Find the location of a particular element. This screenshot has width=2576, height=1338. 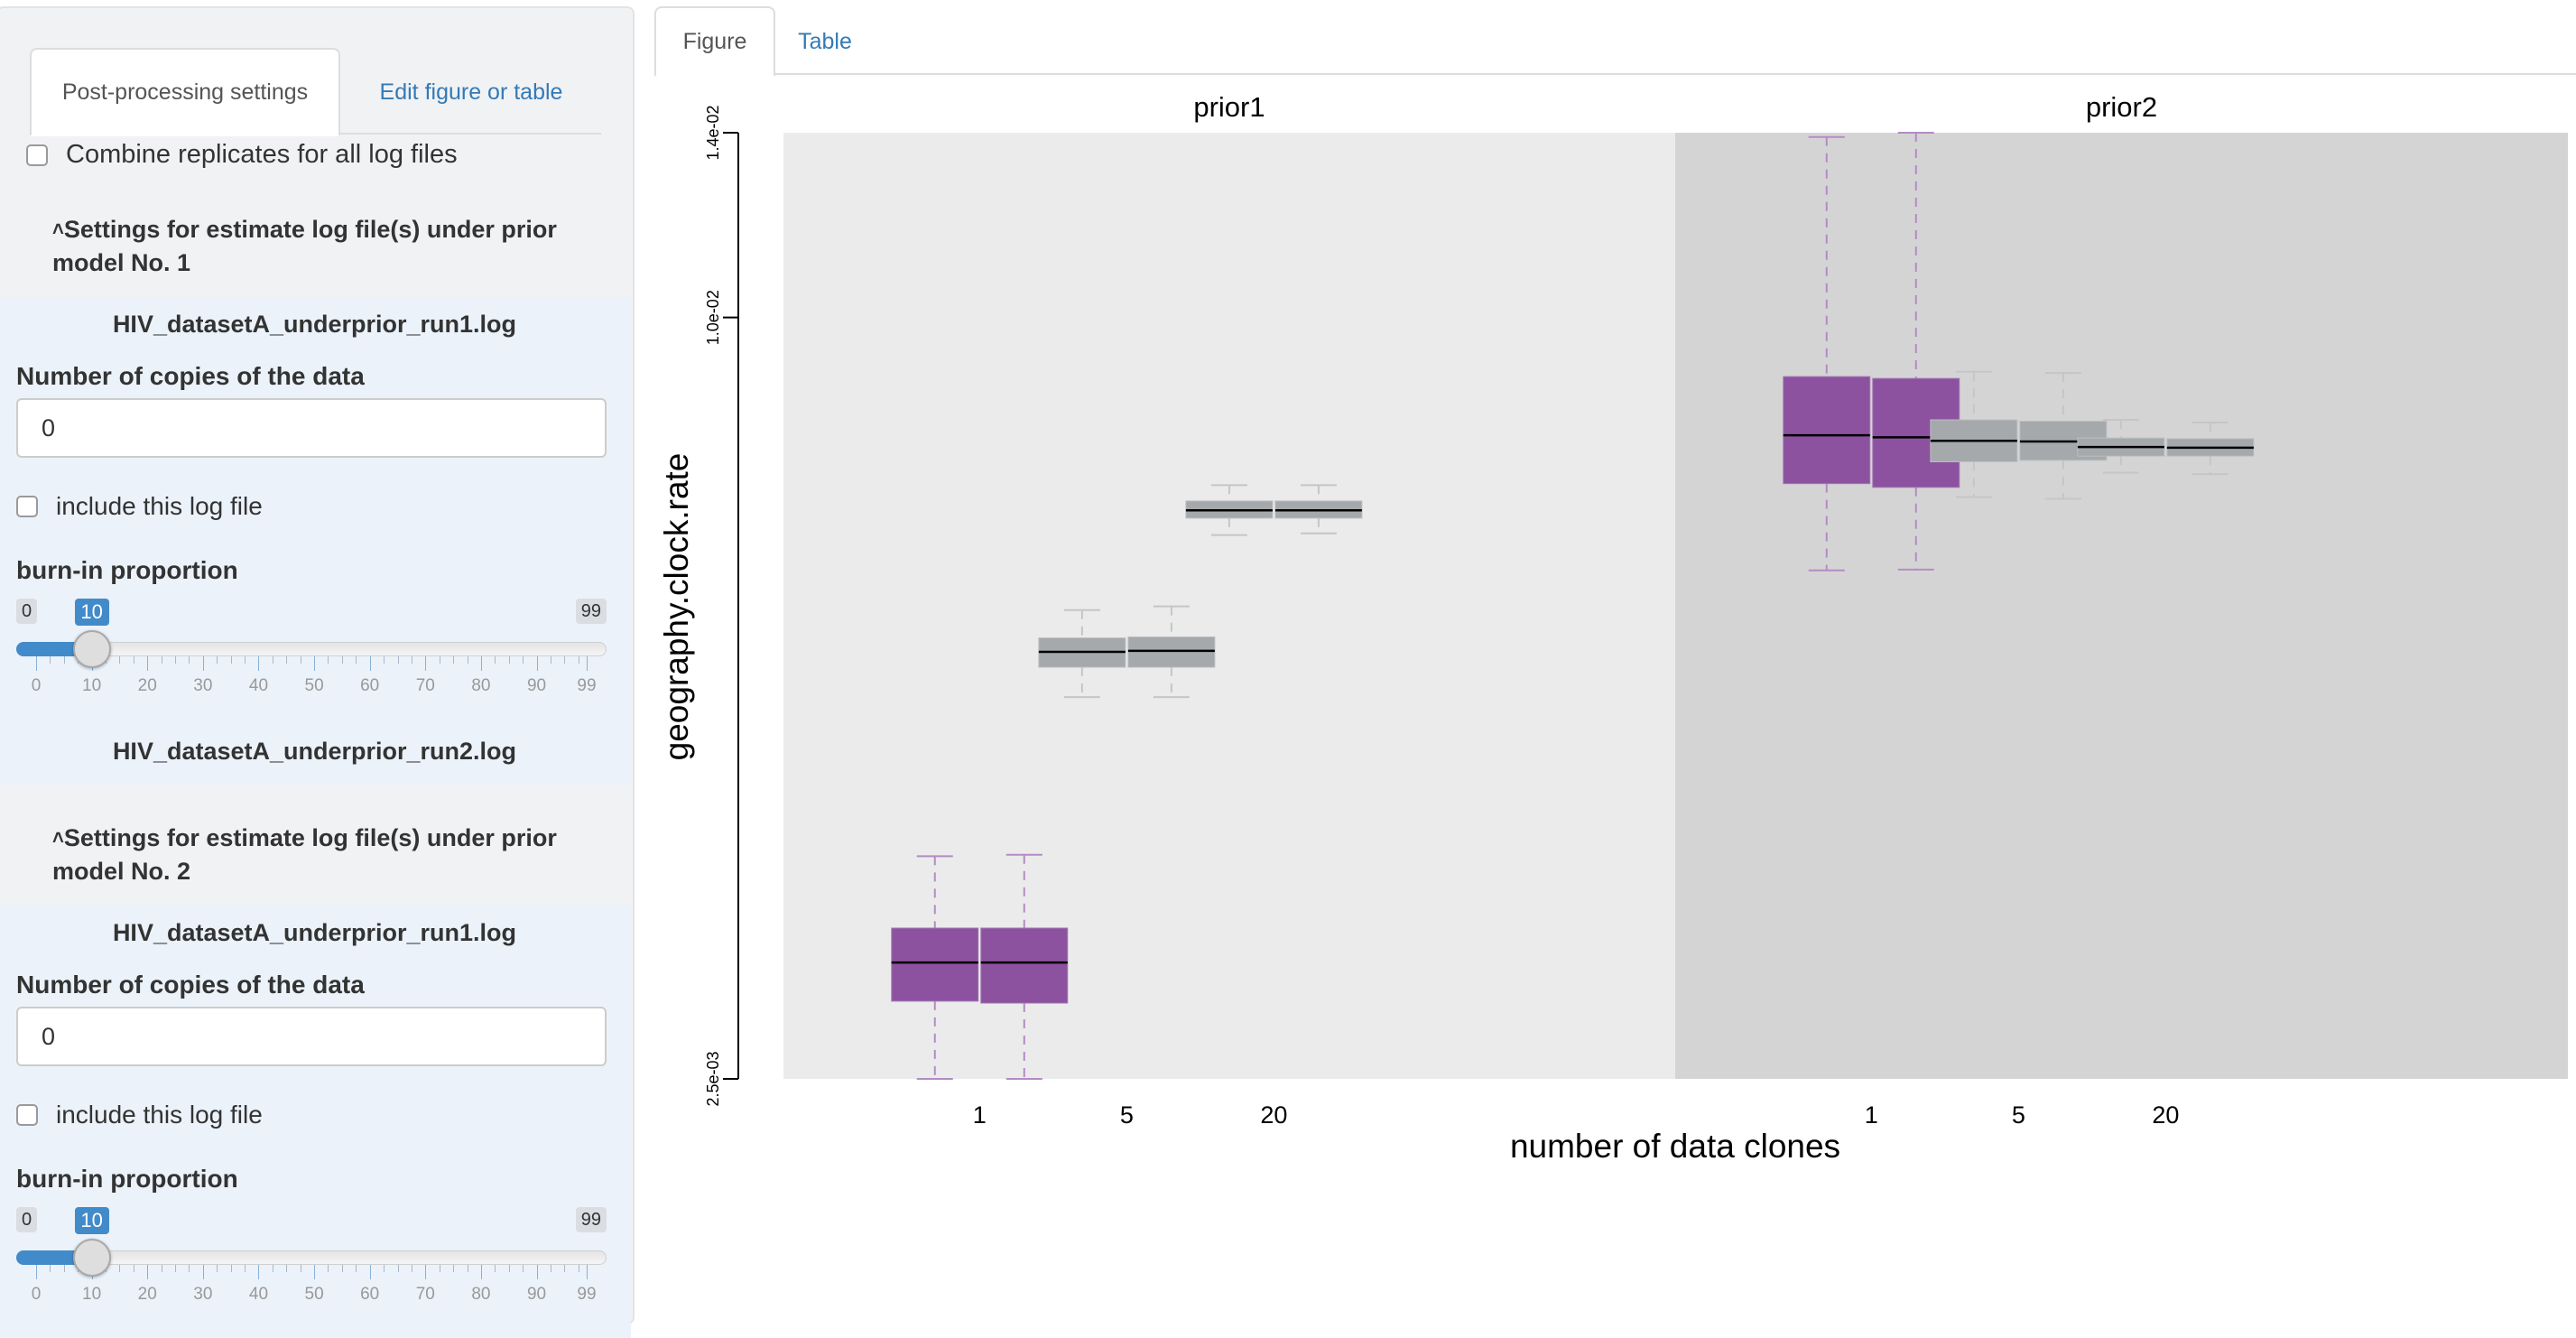

y-tick-label: 1.4e-02 is located at coordinates (713, 132).